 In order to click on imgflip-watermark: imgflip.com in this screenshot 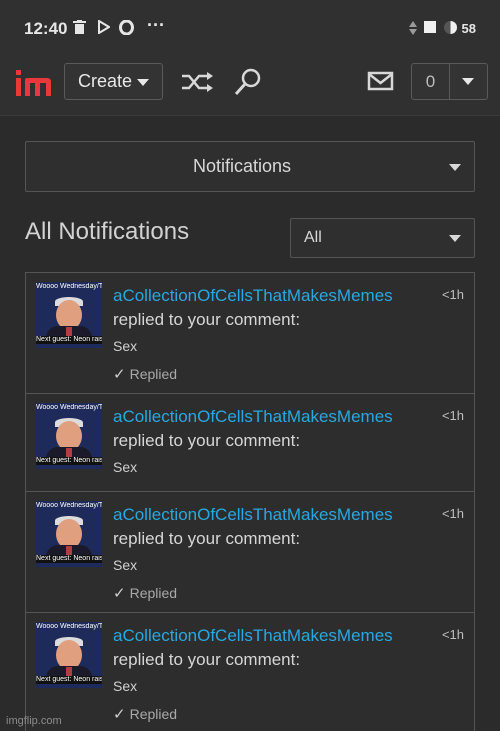, I will do `click(34, 721)`.